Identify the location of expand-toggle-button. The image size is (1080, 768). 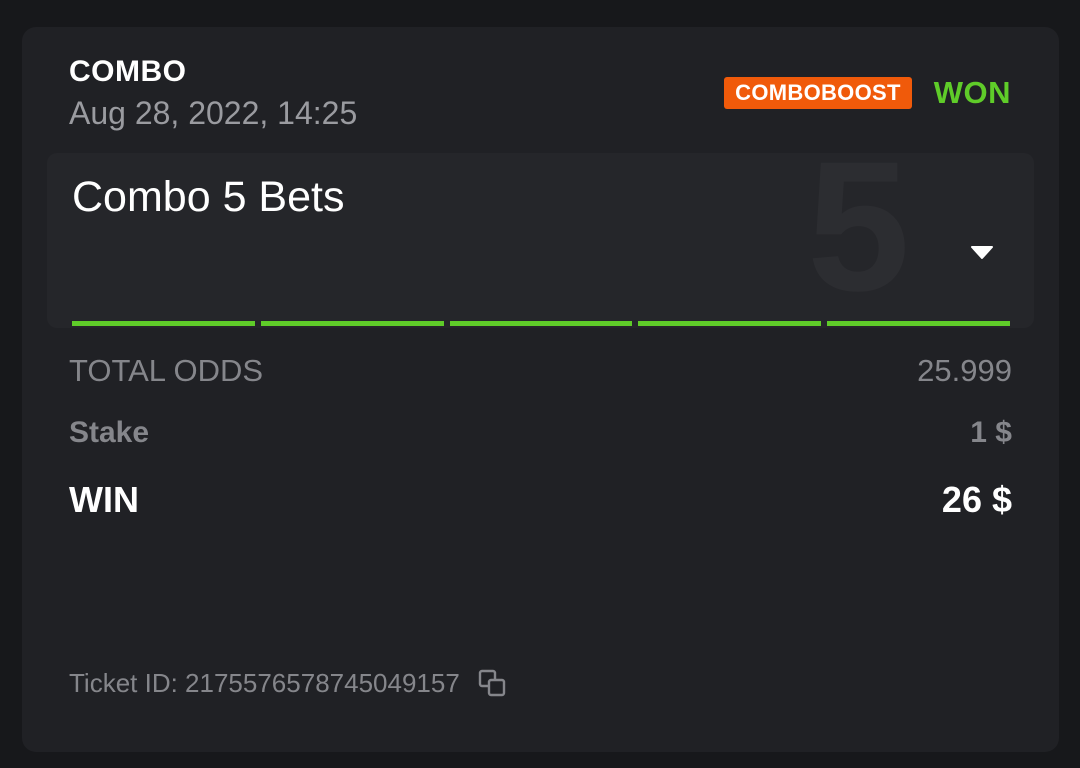
(982, 252).